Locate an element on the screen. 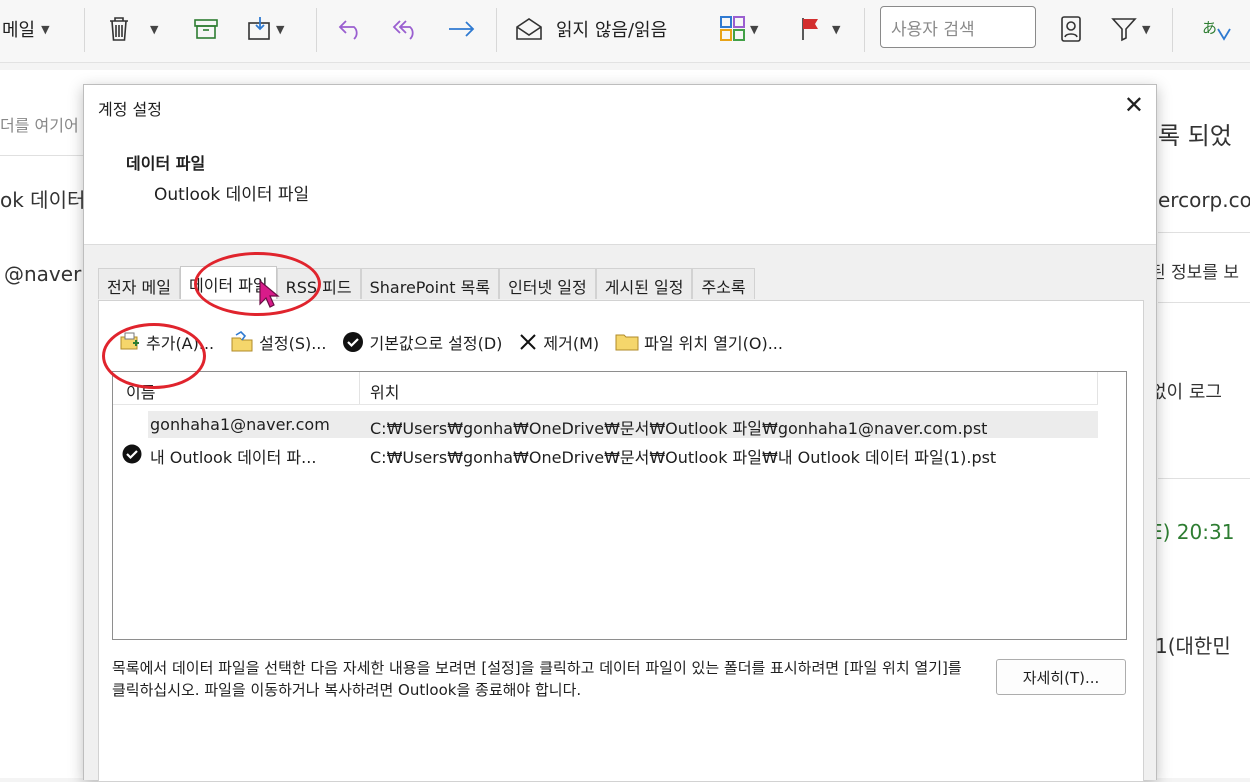 Image resolution: width=1250 pixels, height=782 pixels. reply-button is located at coordinates (351, 29).